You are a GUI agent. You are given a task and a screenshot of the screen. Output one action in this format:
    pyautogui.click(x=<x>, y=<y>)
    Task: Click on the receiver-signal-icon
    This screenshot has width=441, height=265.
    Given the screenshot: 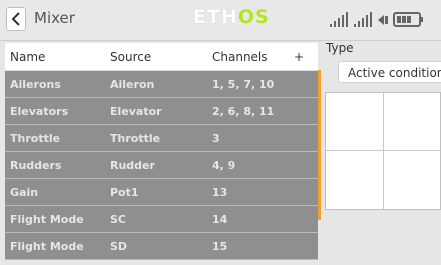 What is the action you would take?
    pyautogui.click(x=363, y=19)
    